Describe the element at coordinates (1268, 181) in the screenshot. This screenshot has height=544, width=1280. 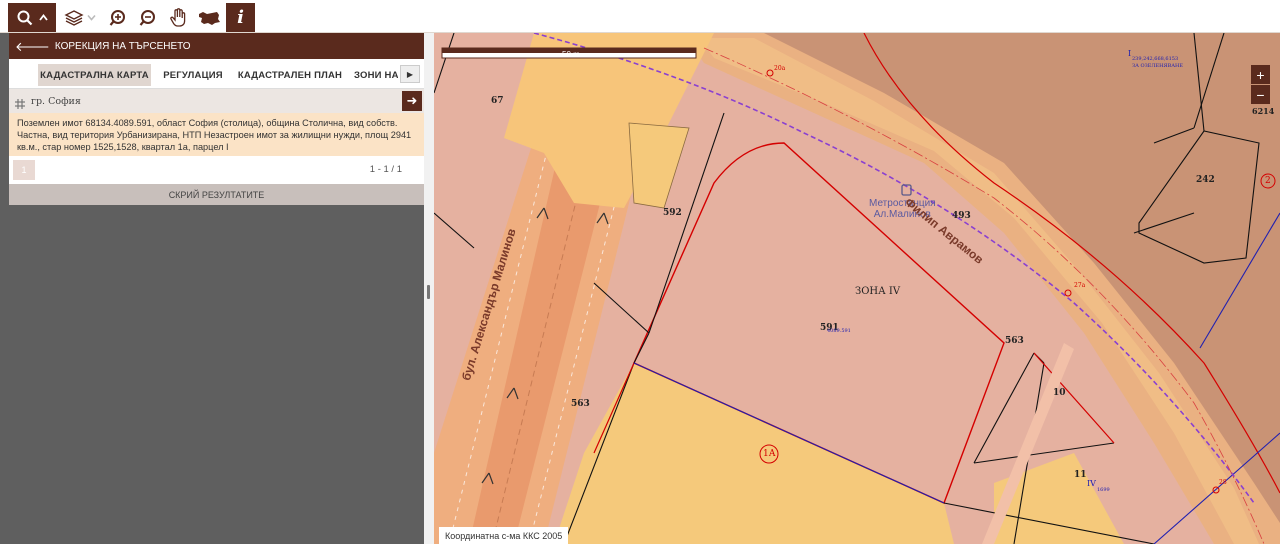
I see `block-label: 2` at that location.